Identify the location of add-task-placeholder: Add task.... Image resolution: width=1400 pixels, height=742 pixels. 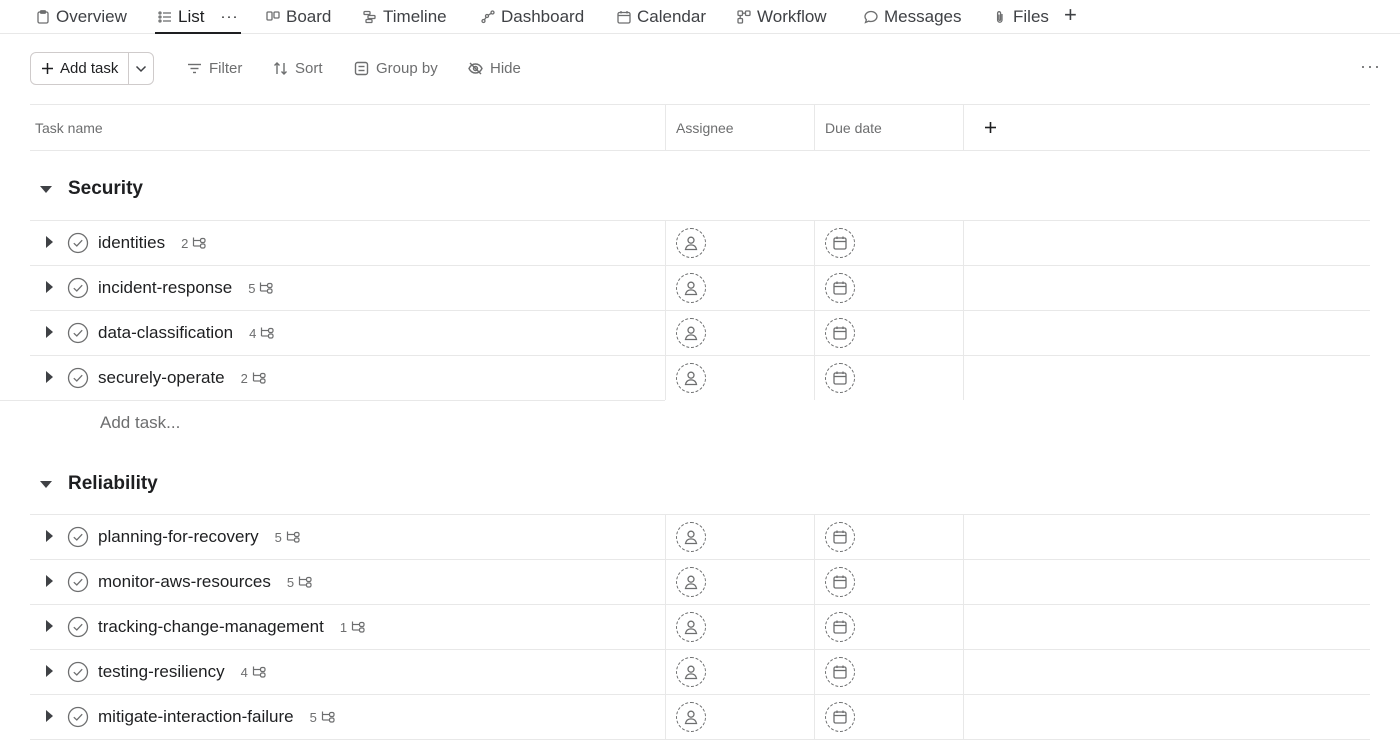
(140, 423).